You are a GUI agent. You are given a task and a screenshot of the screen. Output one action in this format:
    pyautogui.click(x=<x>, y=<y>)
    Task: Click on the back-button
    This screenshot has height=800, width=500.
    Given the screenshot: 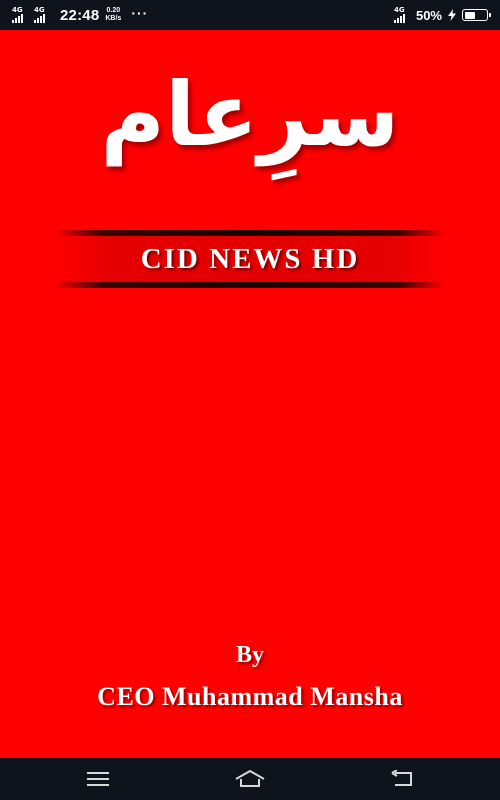 What is the action you would take?
    pyautogui.click(x=402, y=779)
    